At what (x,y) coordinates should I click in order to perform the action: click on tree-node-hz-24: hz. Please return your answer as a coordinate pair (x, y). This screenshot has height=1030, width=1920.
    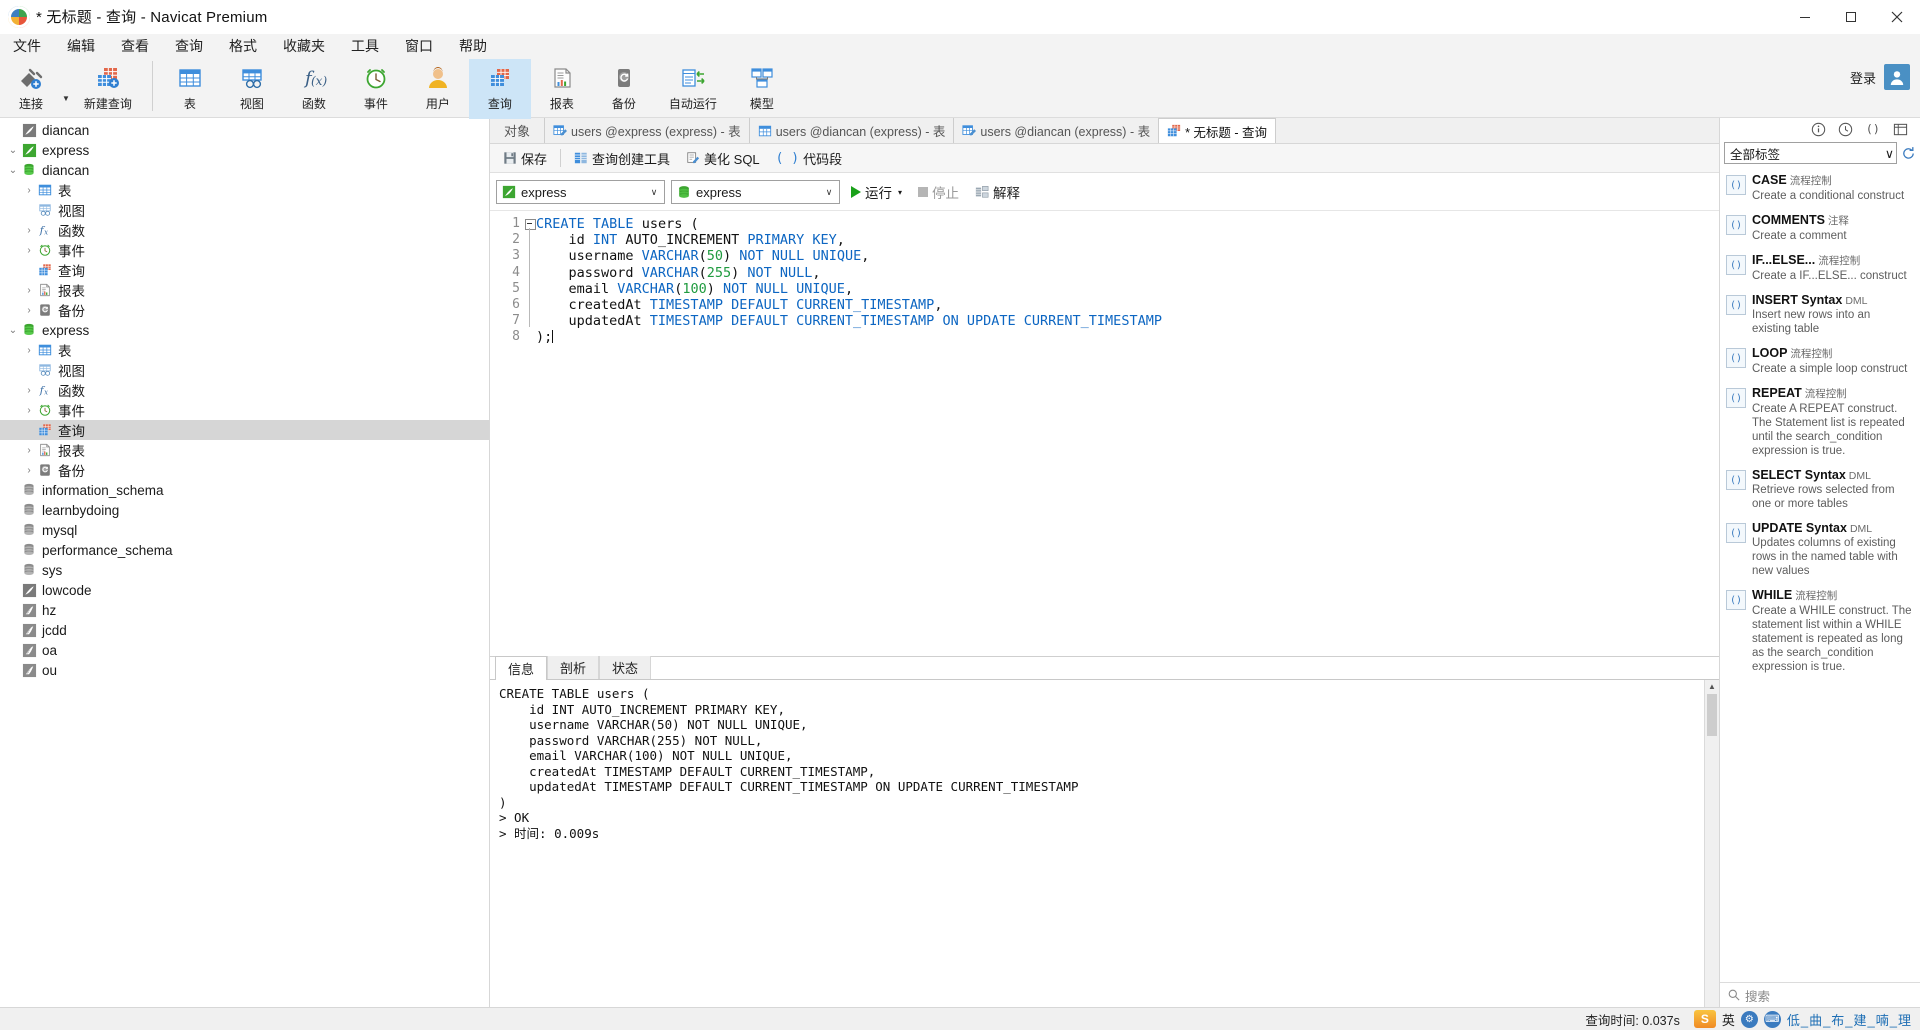
    Looking at the image, I should click on (244, 610).